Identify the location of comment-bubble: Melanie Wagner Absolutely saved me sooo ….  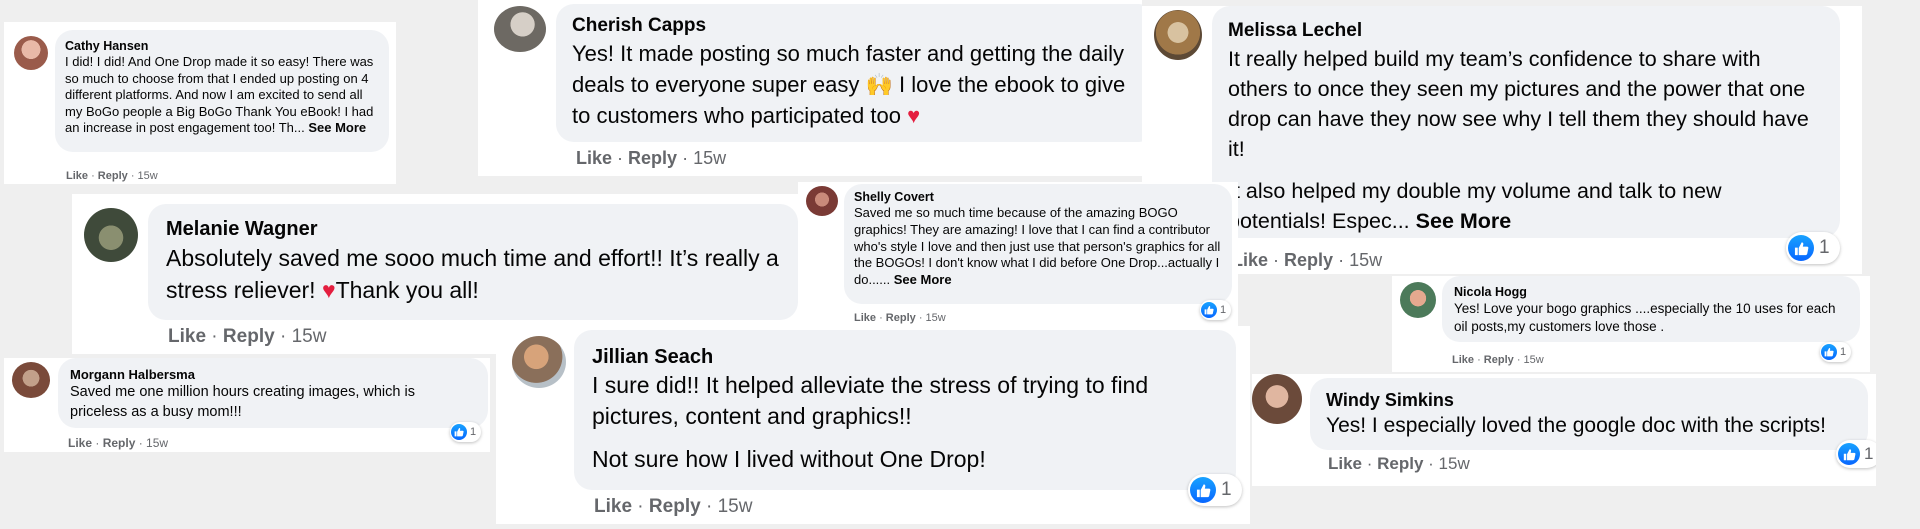
(473, 262).